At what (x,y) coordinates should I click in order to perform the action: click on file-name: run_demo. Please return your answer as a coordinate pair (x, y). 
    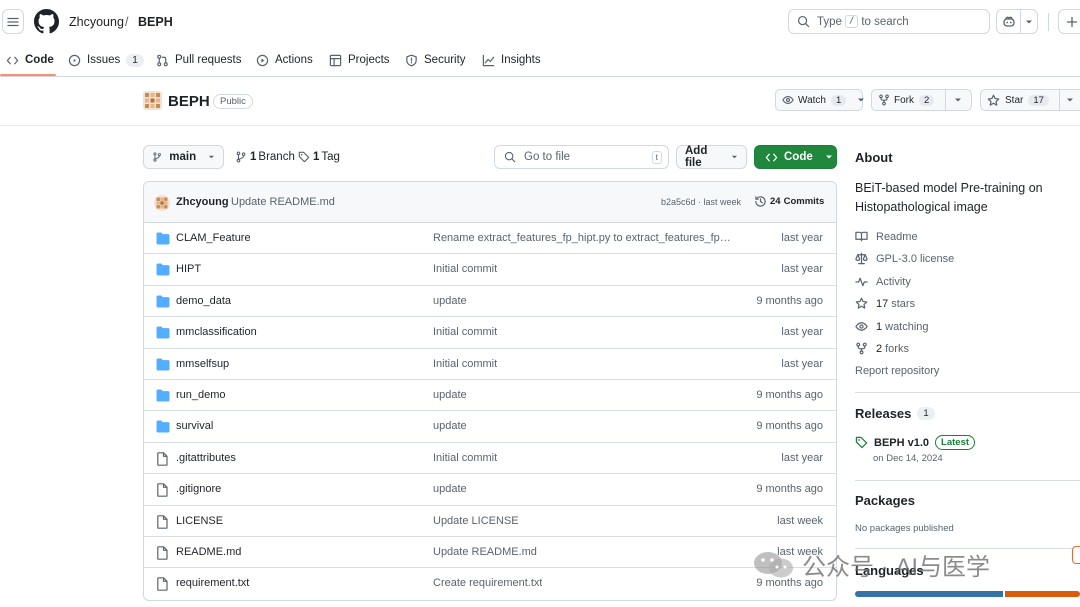
    Looking at the image, I should click on (201, 395).